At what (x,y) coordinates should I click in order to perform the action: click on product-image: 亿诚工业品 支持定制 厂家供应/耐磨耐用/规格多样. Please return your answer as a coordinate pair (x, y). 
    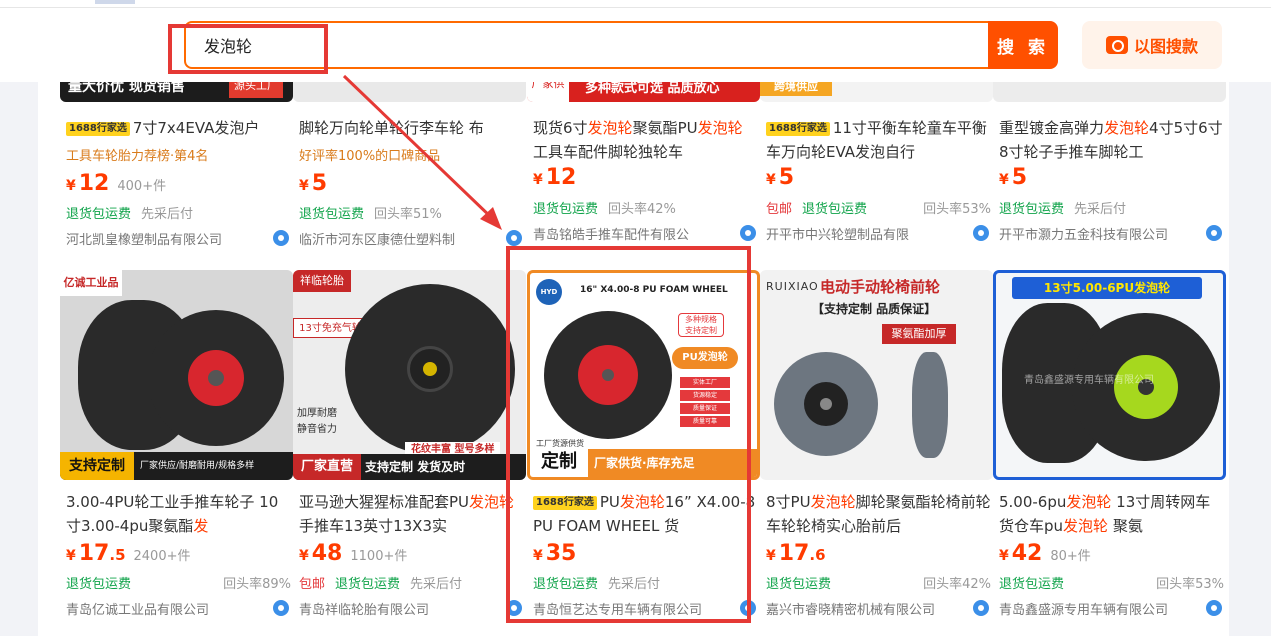
    Looking at the image, I should click on (176, 375).